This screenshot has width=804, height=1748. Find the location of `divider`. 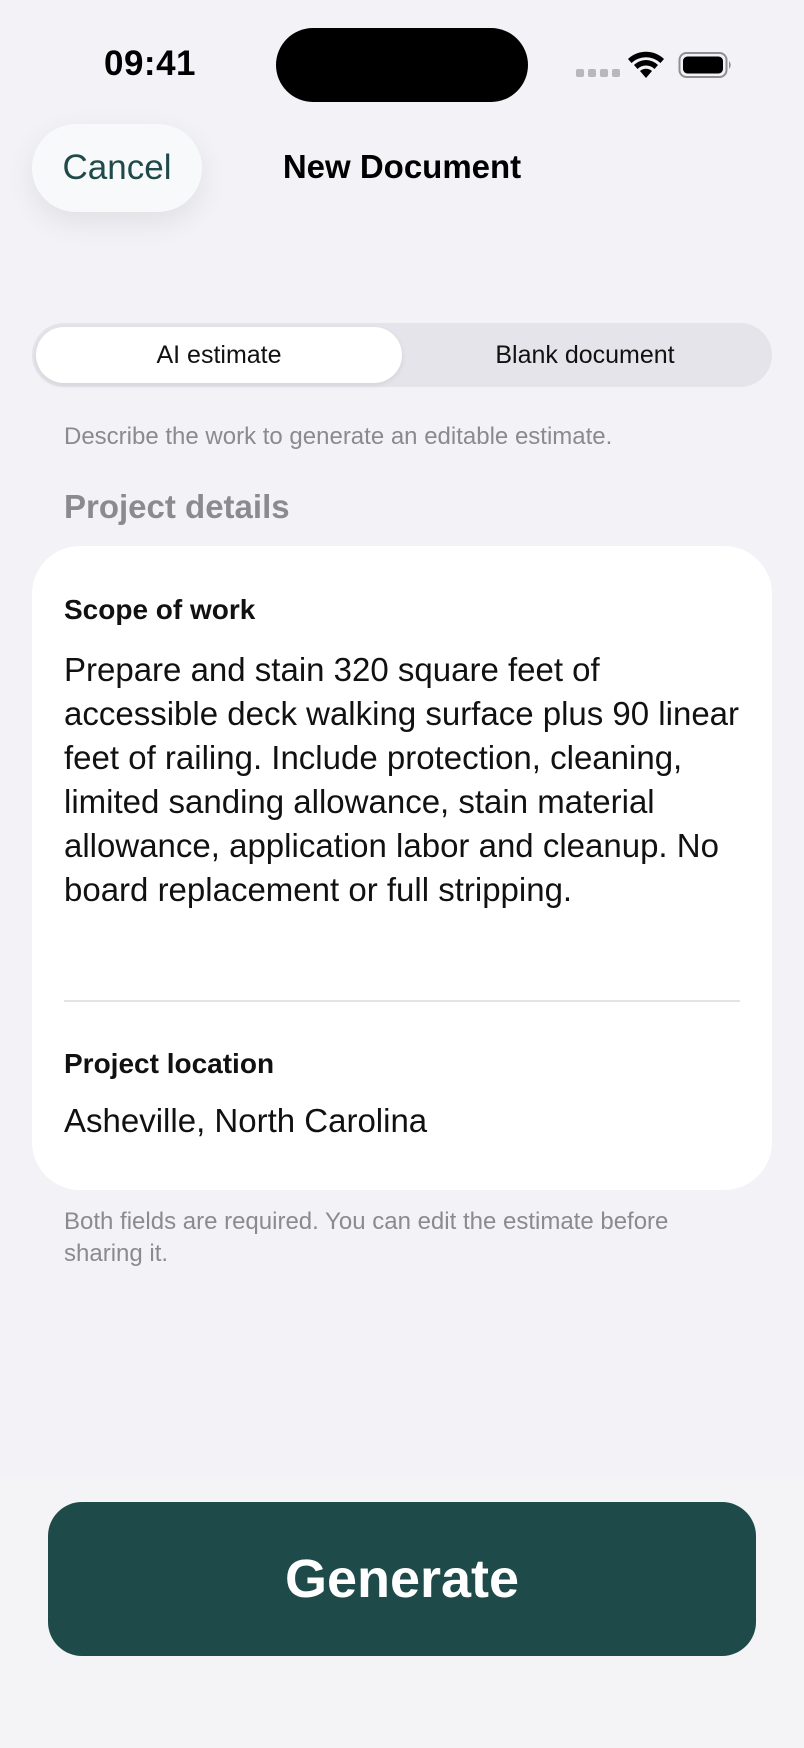

divider is located at coordinates (402, 1001).